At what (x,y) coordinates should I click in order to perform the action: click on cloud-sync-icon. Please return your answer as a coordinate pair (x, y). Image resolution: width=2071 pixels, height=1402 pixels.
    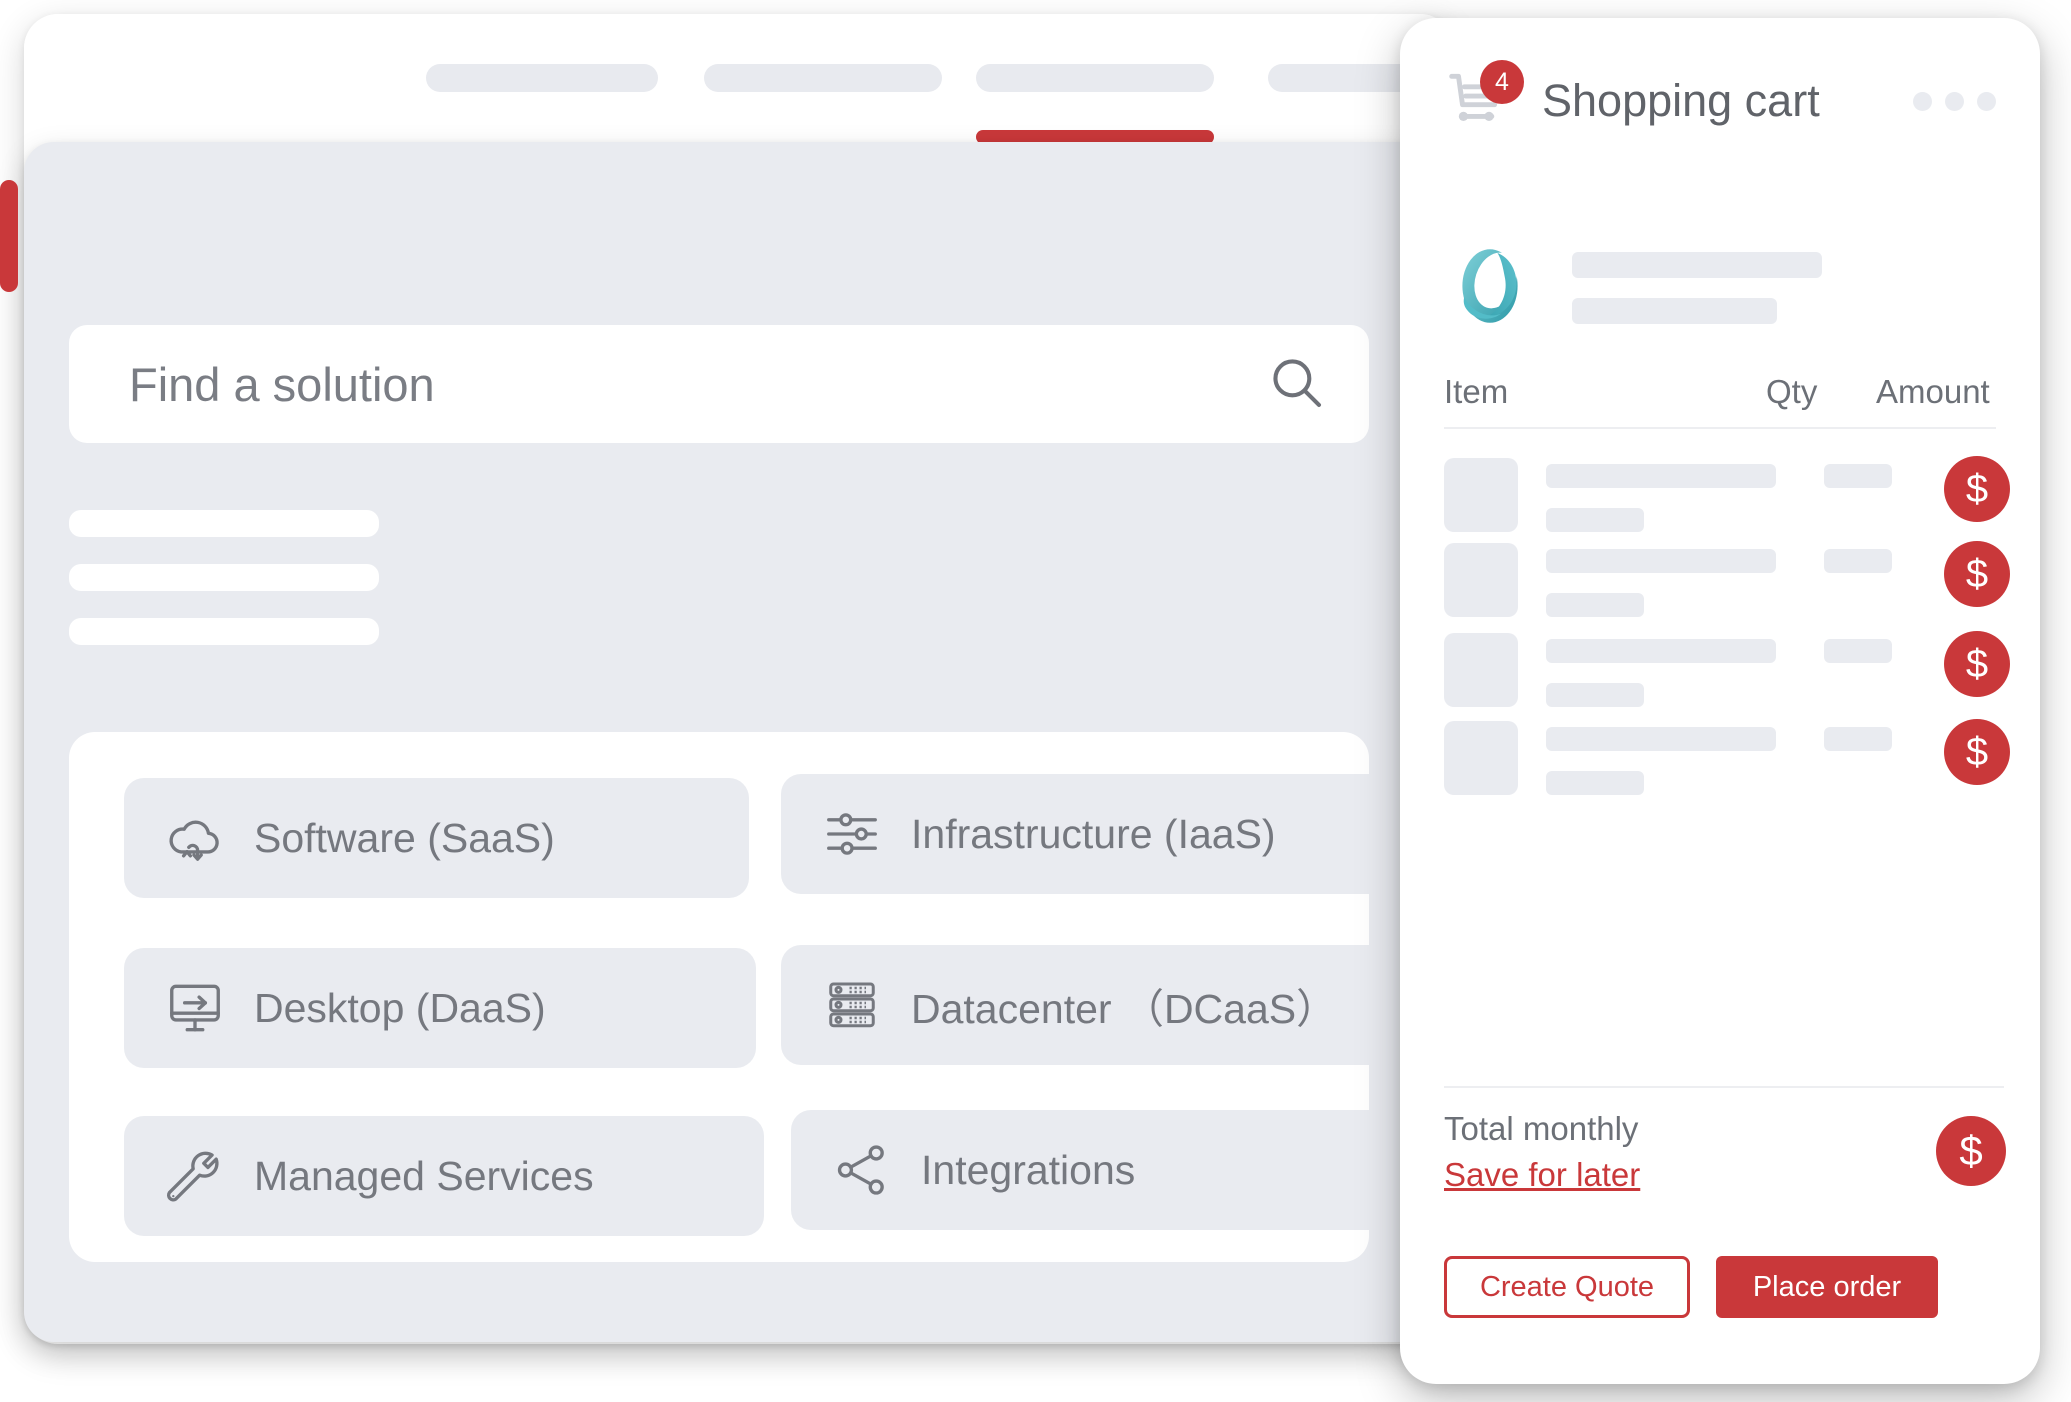
    Looking at the image, I should click on (195, 838).